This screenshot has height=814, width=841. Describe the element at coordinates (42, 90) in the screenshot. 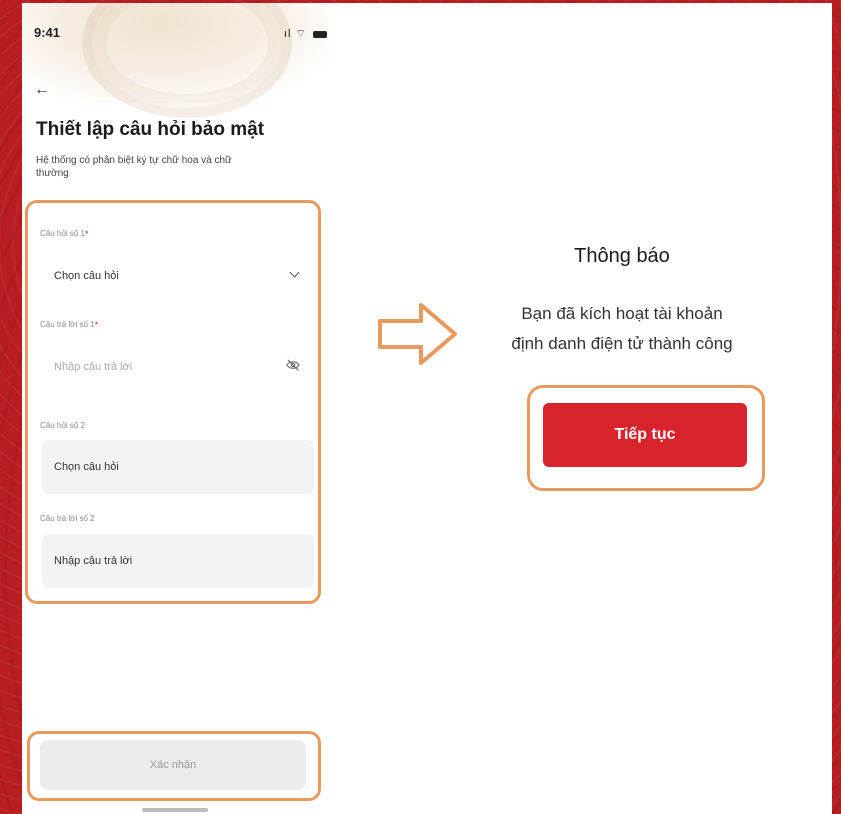

I see `back-arrow-icon: ←` at that location.